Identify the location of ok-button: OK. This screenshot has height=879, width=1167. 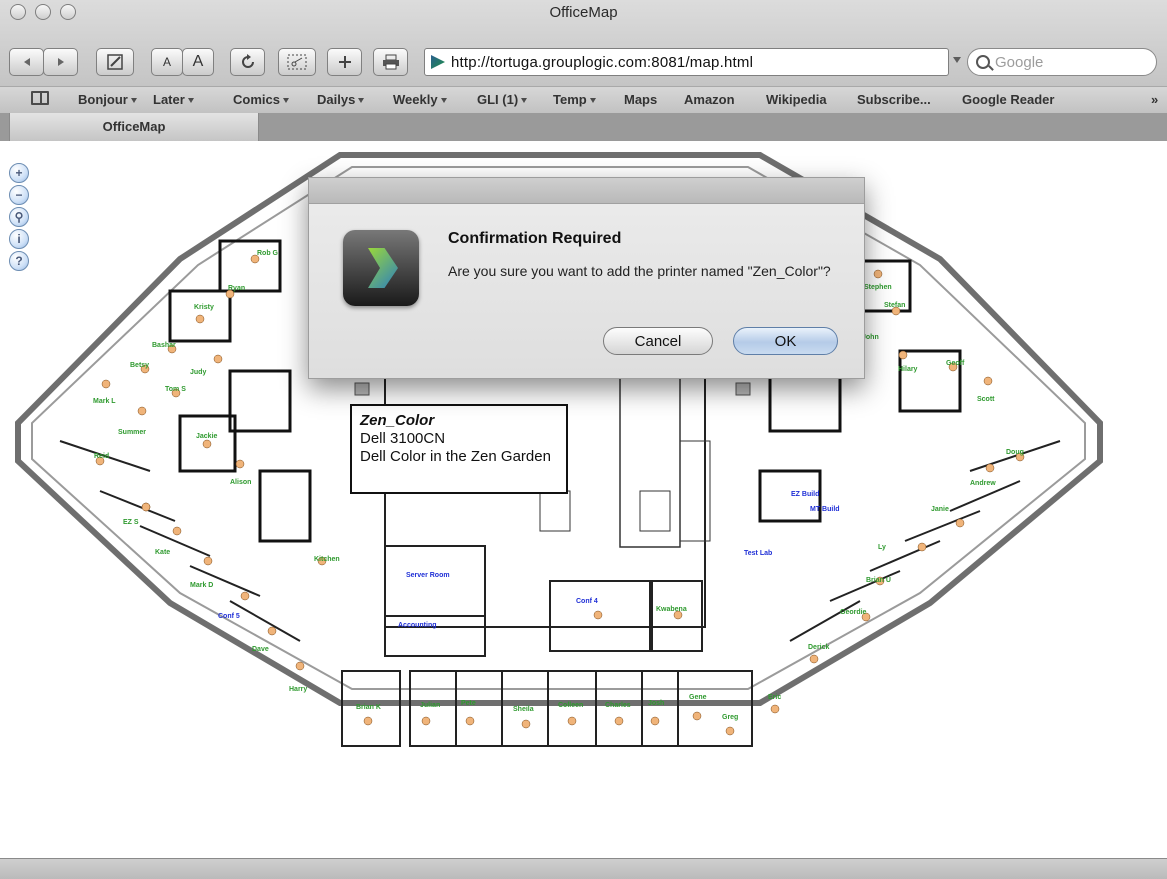
(785, 341).